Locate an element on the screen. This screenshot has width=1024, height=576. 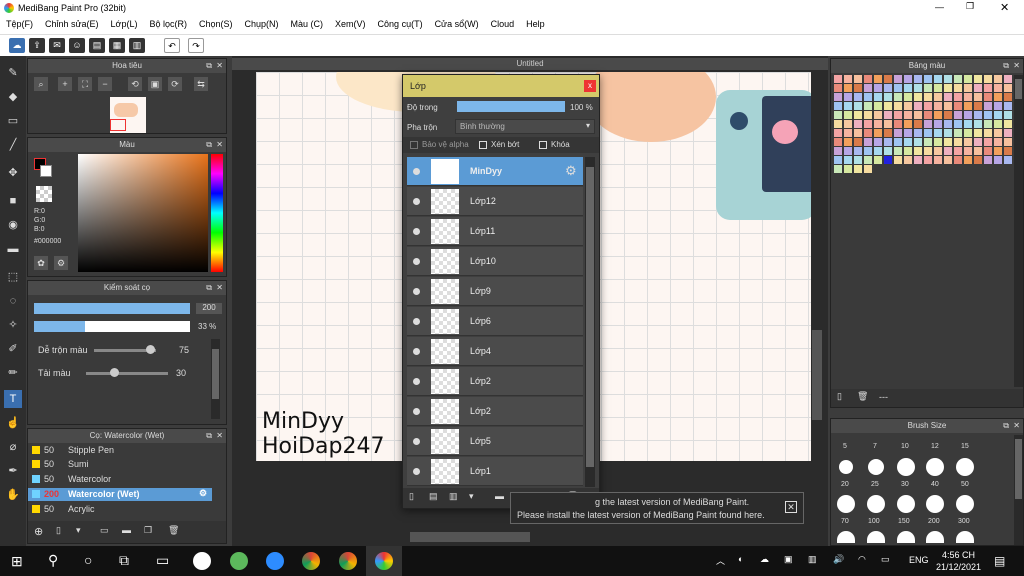
size-label: 50 is located at coordinates (965, 484).